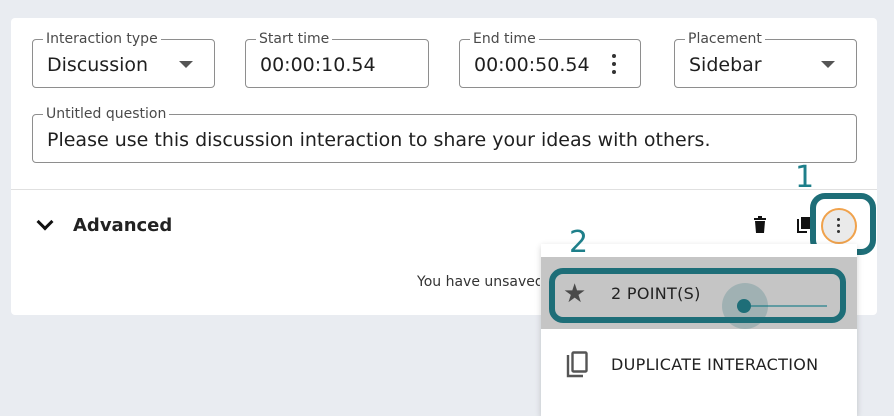 The height and width of the screenshot is (416, 894). I want to click on duplicate-interaction-label: DUPLICATE INTERACTION, so click(715, 364).